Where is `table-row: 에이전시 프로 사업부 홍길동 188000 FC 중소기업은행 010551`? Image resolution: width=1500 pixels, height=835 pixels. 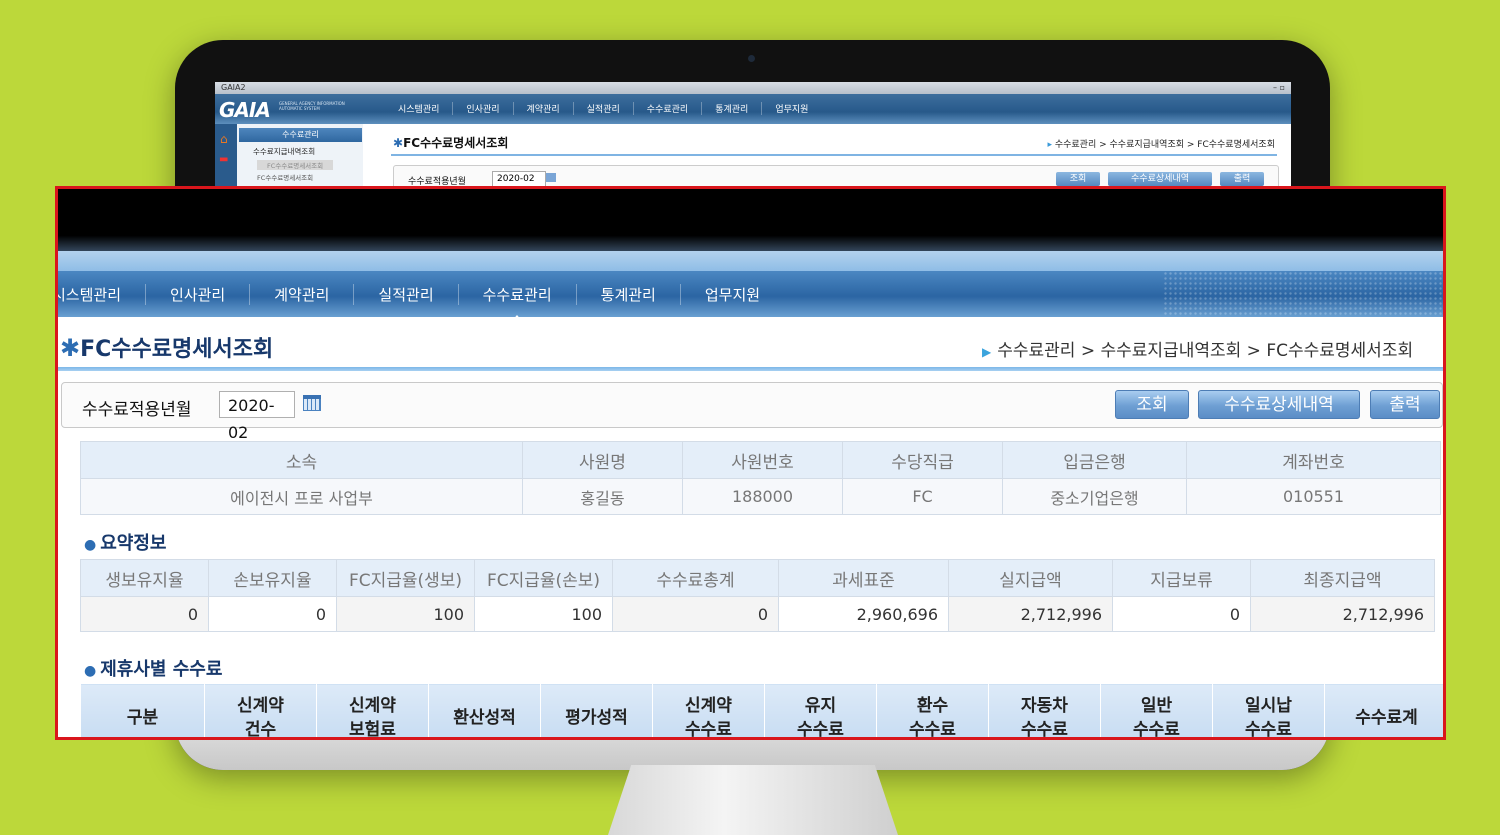
table-row: 에이전시 프로 사업부 홍길동 188000 FC 중소기업은행 010551 is located at coordinates (760, 496).